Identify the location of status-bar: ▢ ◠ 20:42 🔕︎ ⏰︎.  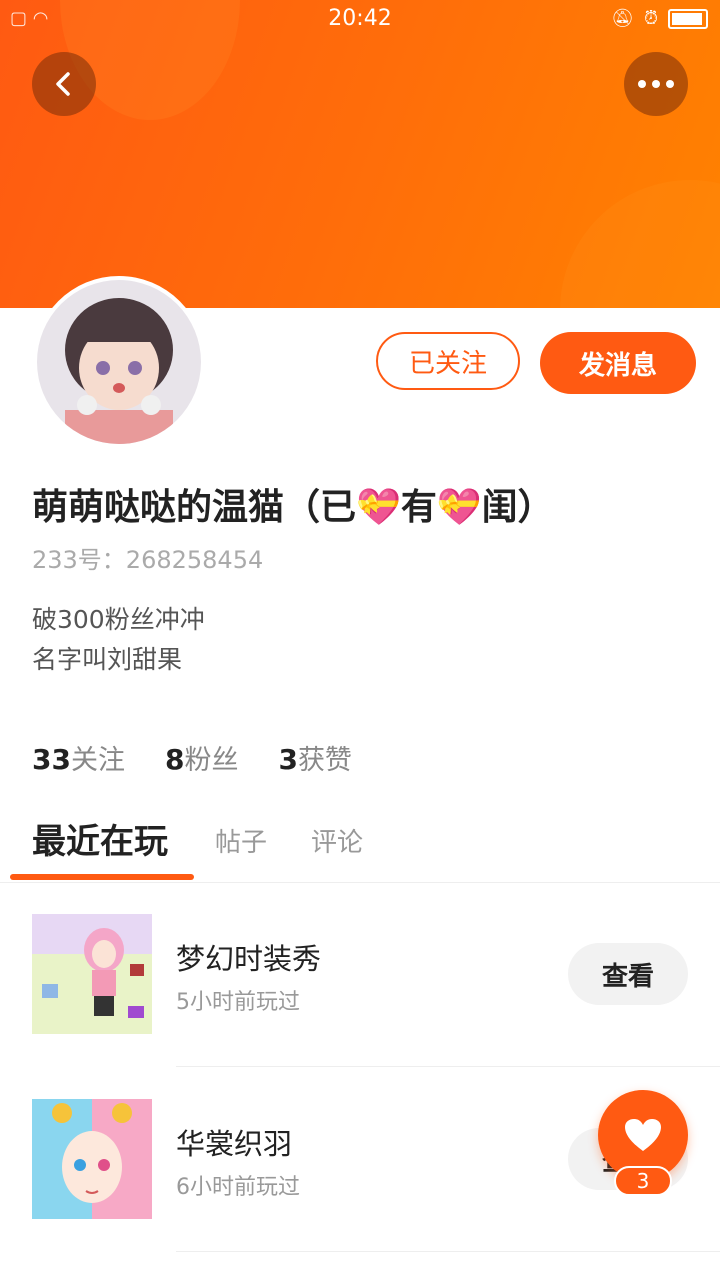
(360, 20).